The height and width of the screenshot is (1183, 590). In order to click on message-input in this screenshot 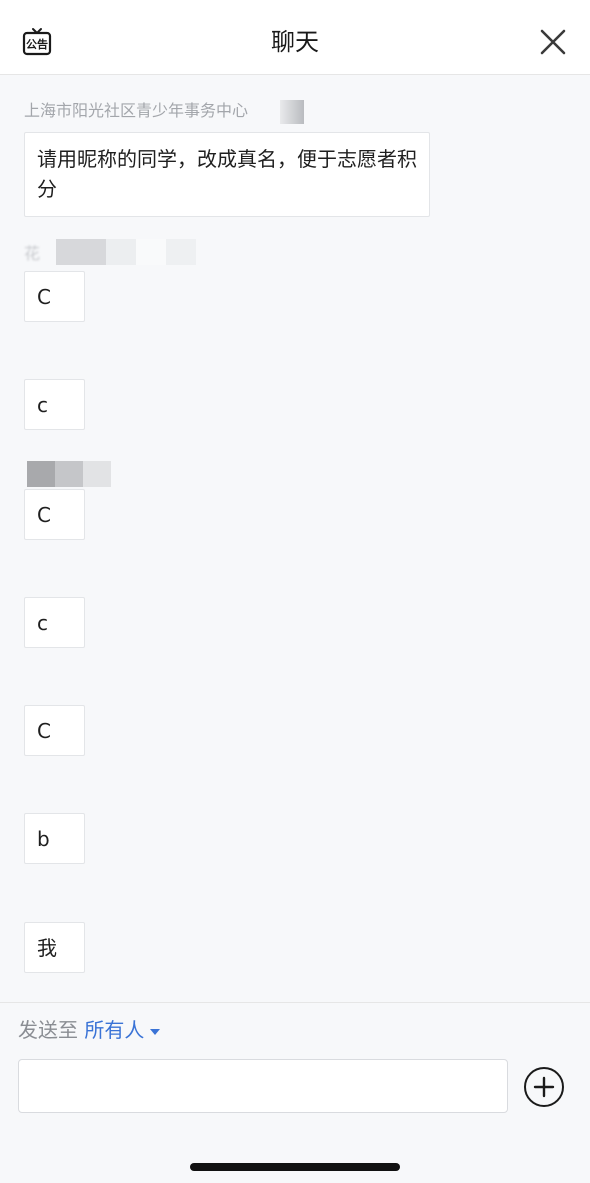, I will do `click(263, 1086)`.